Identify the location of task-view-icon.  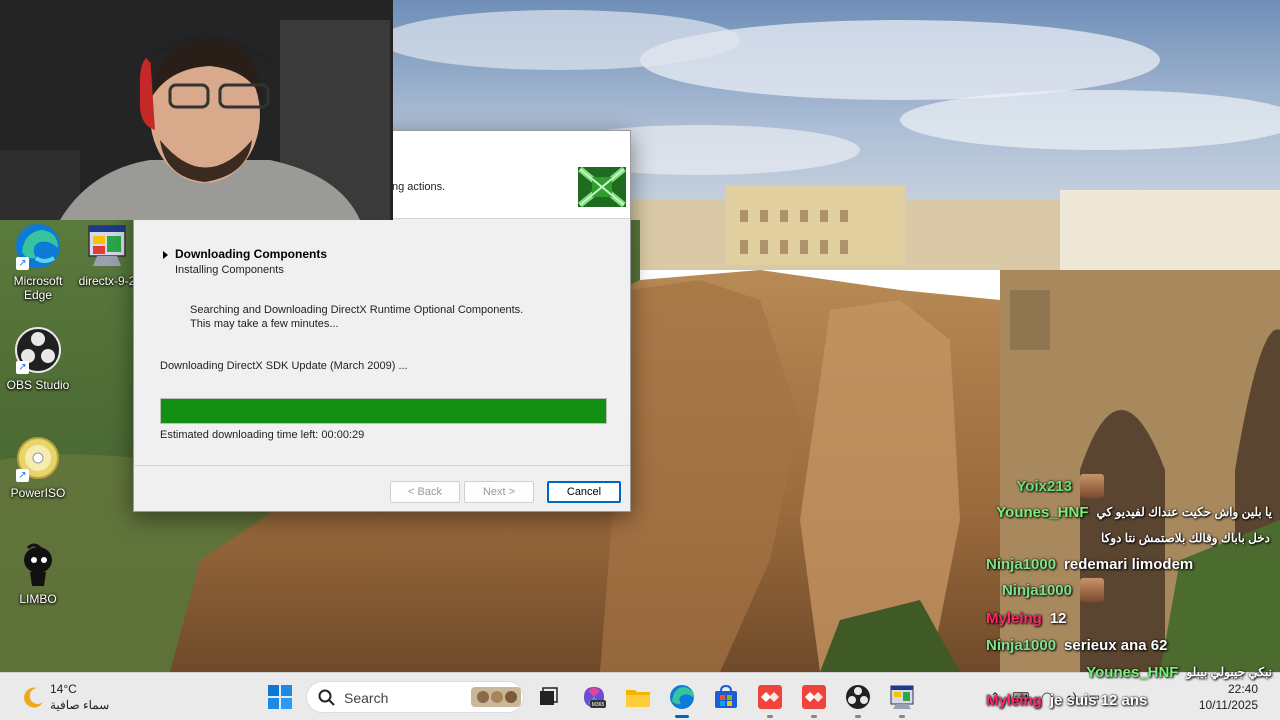
(549, 696).